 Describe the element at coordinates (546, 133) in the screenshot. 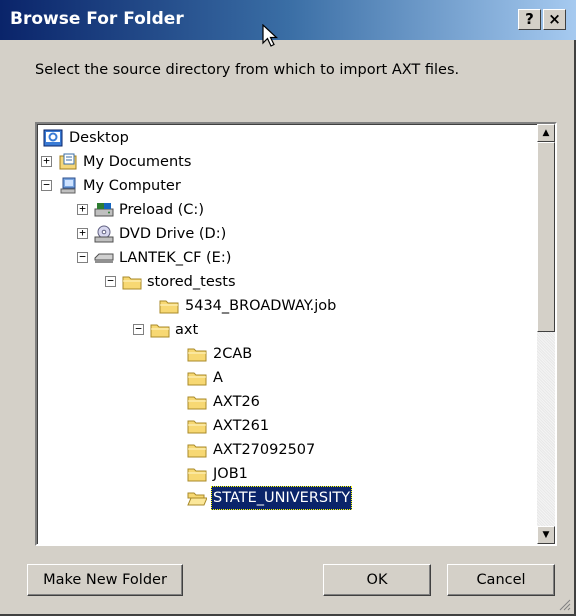

I see `scroll-up-button: ▲` at that location.